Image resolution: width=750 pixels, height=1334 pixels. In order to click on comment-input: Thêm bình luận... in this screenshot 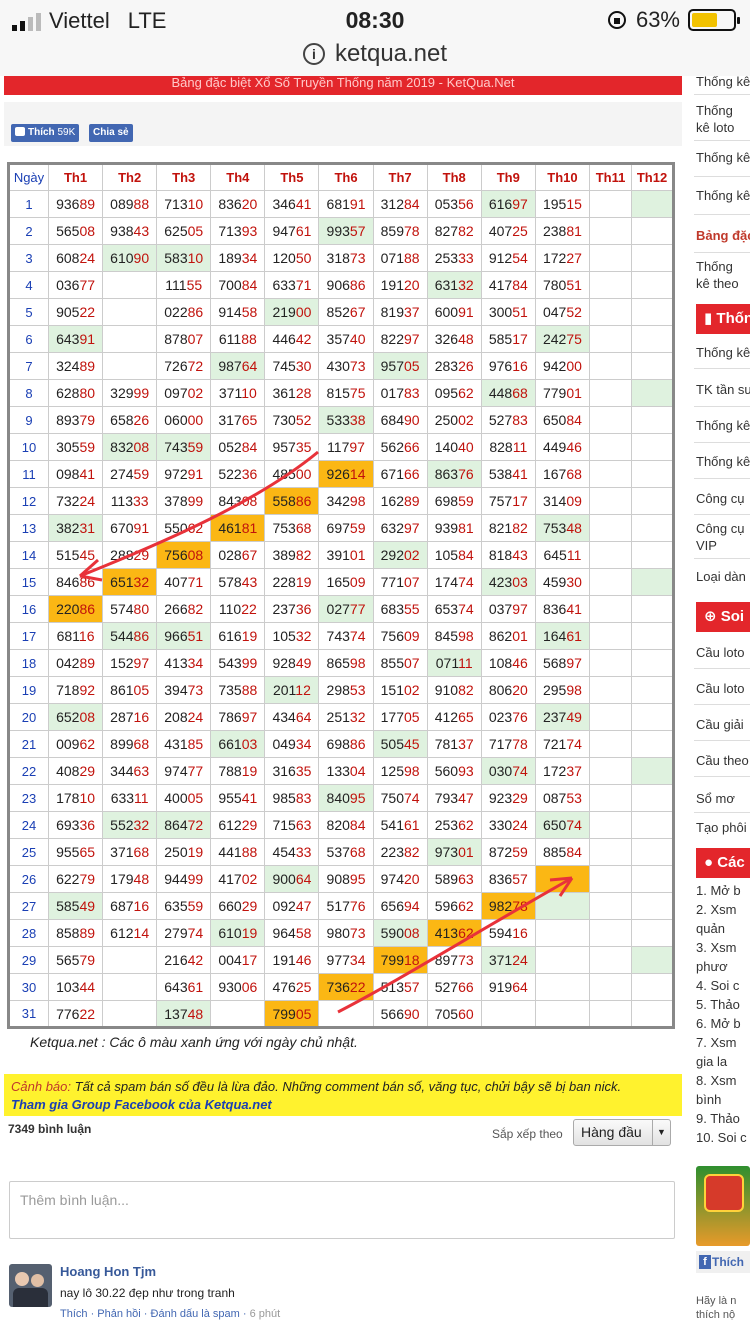, I will do `click(342, 1210)`.